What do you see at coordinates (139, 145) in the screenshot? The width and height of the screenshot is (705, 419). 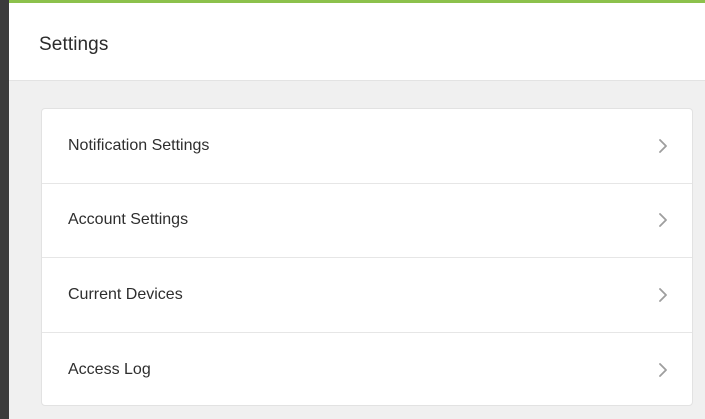 I see `settings-item-label: Notification Settings` at bounding box center [139, 145].